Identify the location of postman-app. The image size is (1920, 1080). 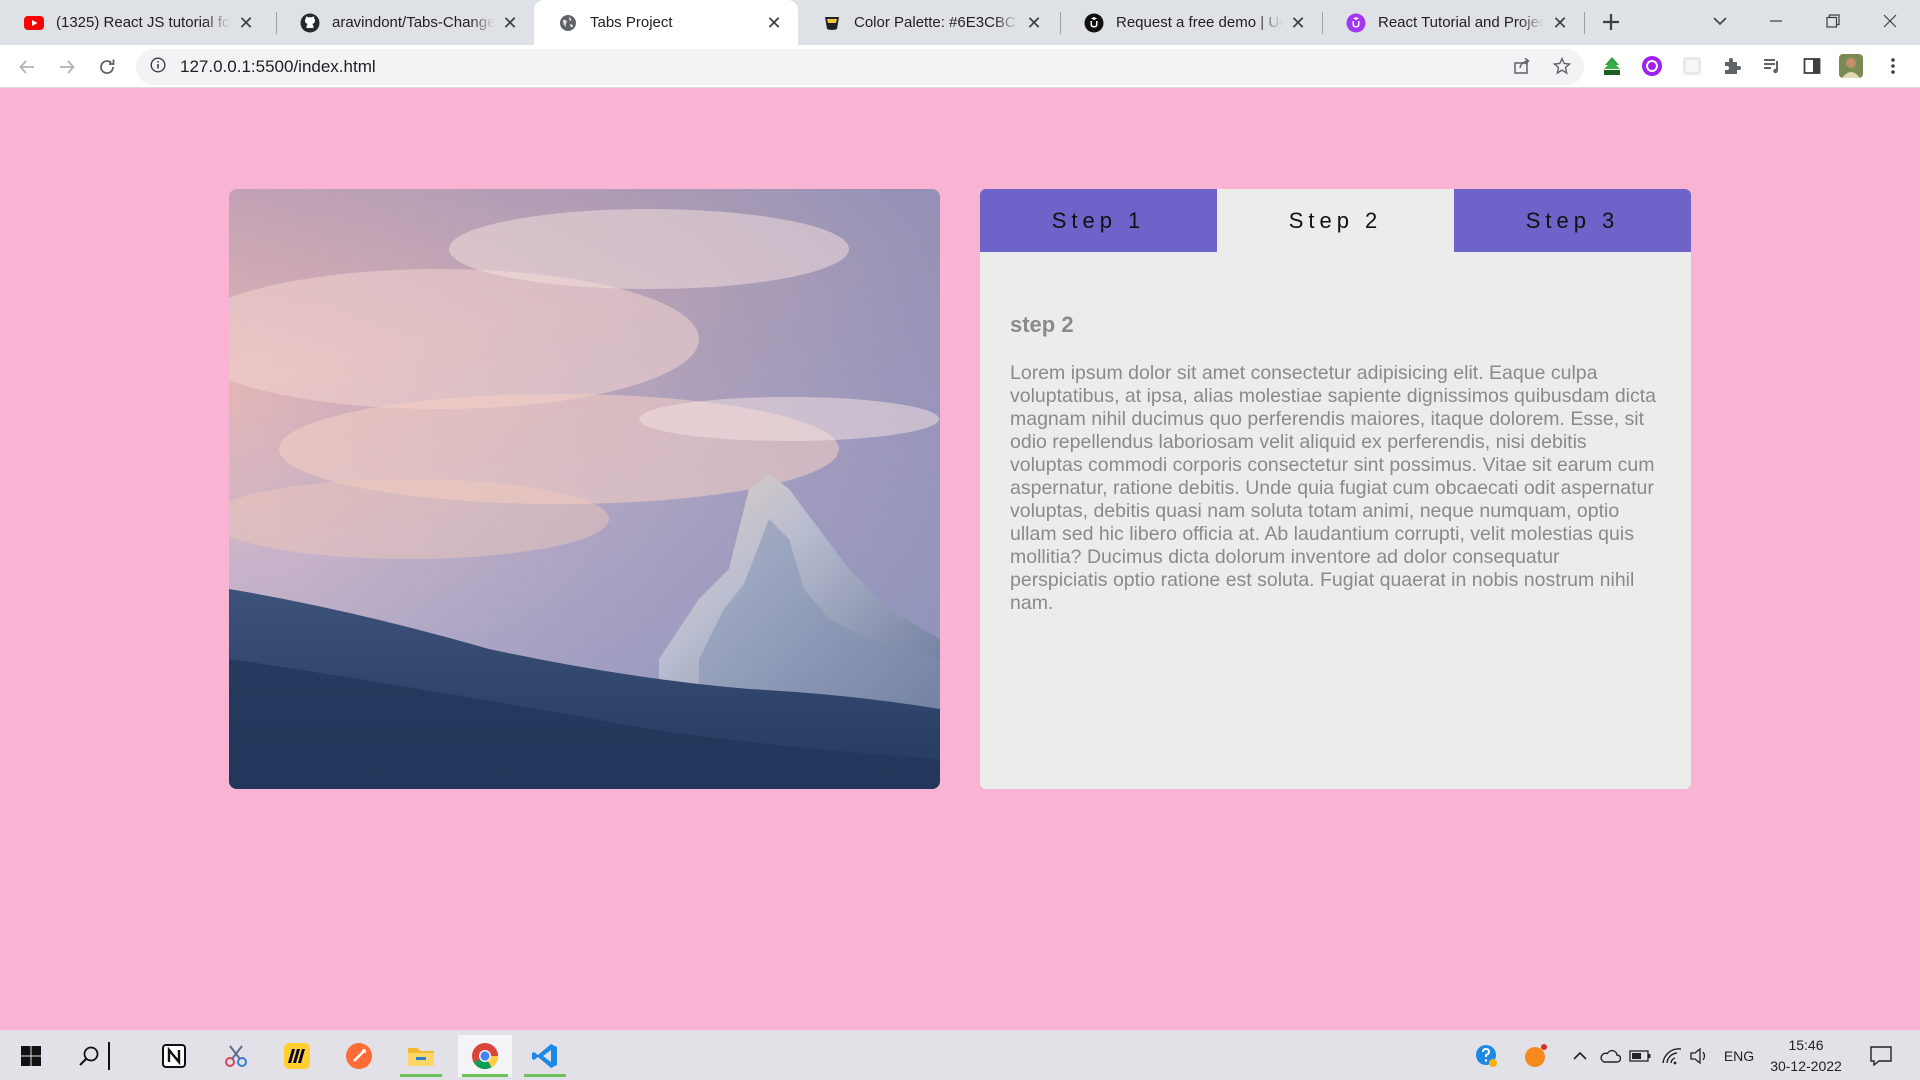
(359, 1056).